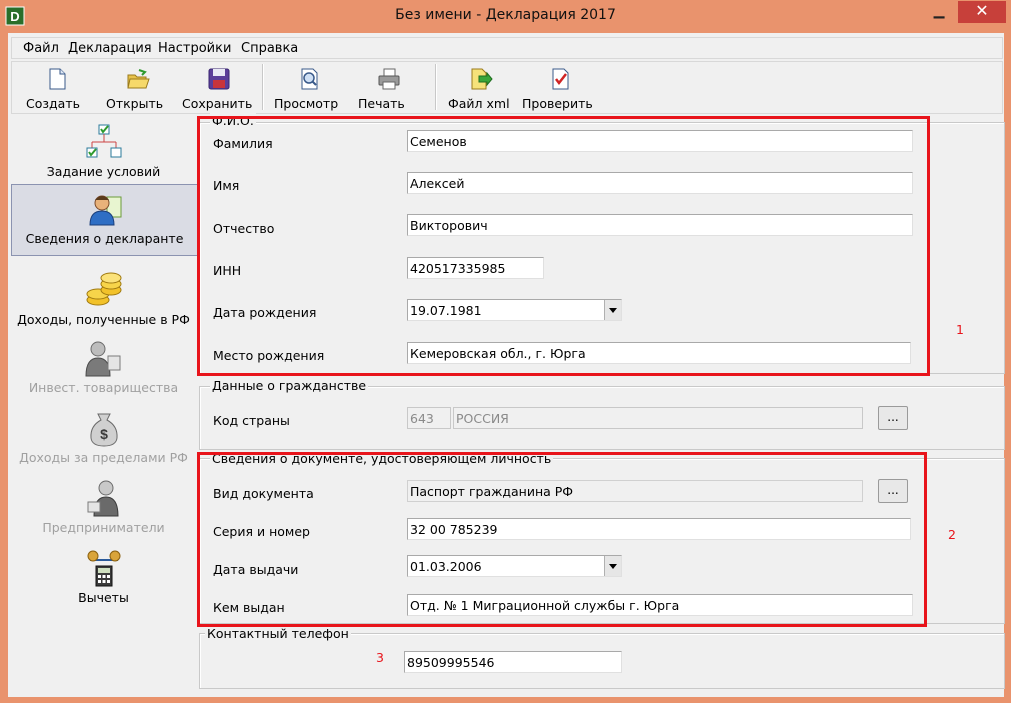 Image resolution: width=1011 pixels, height=703 pixels. Describe the element at coordinates (306, 103) in the screenshot. I see `preview-label: Просмотр` at that location.